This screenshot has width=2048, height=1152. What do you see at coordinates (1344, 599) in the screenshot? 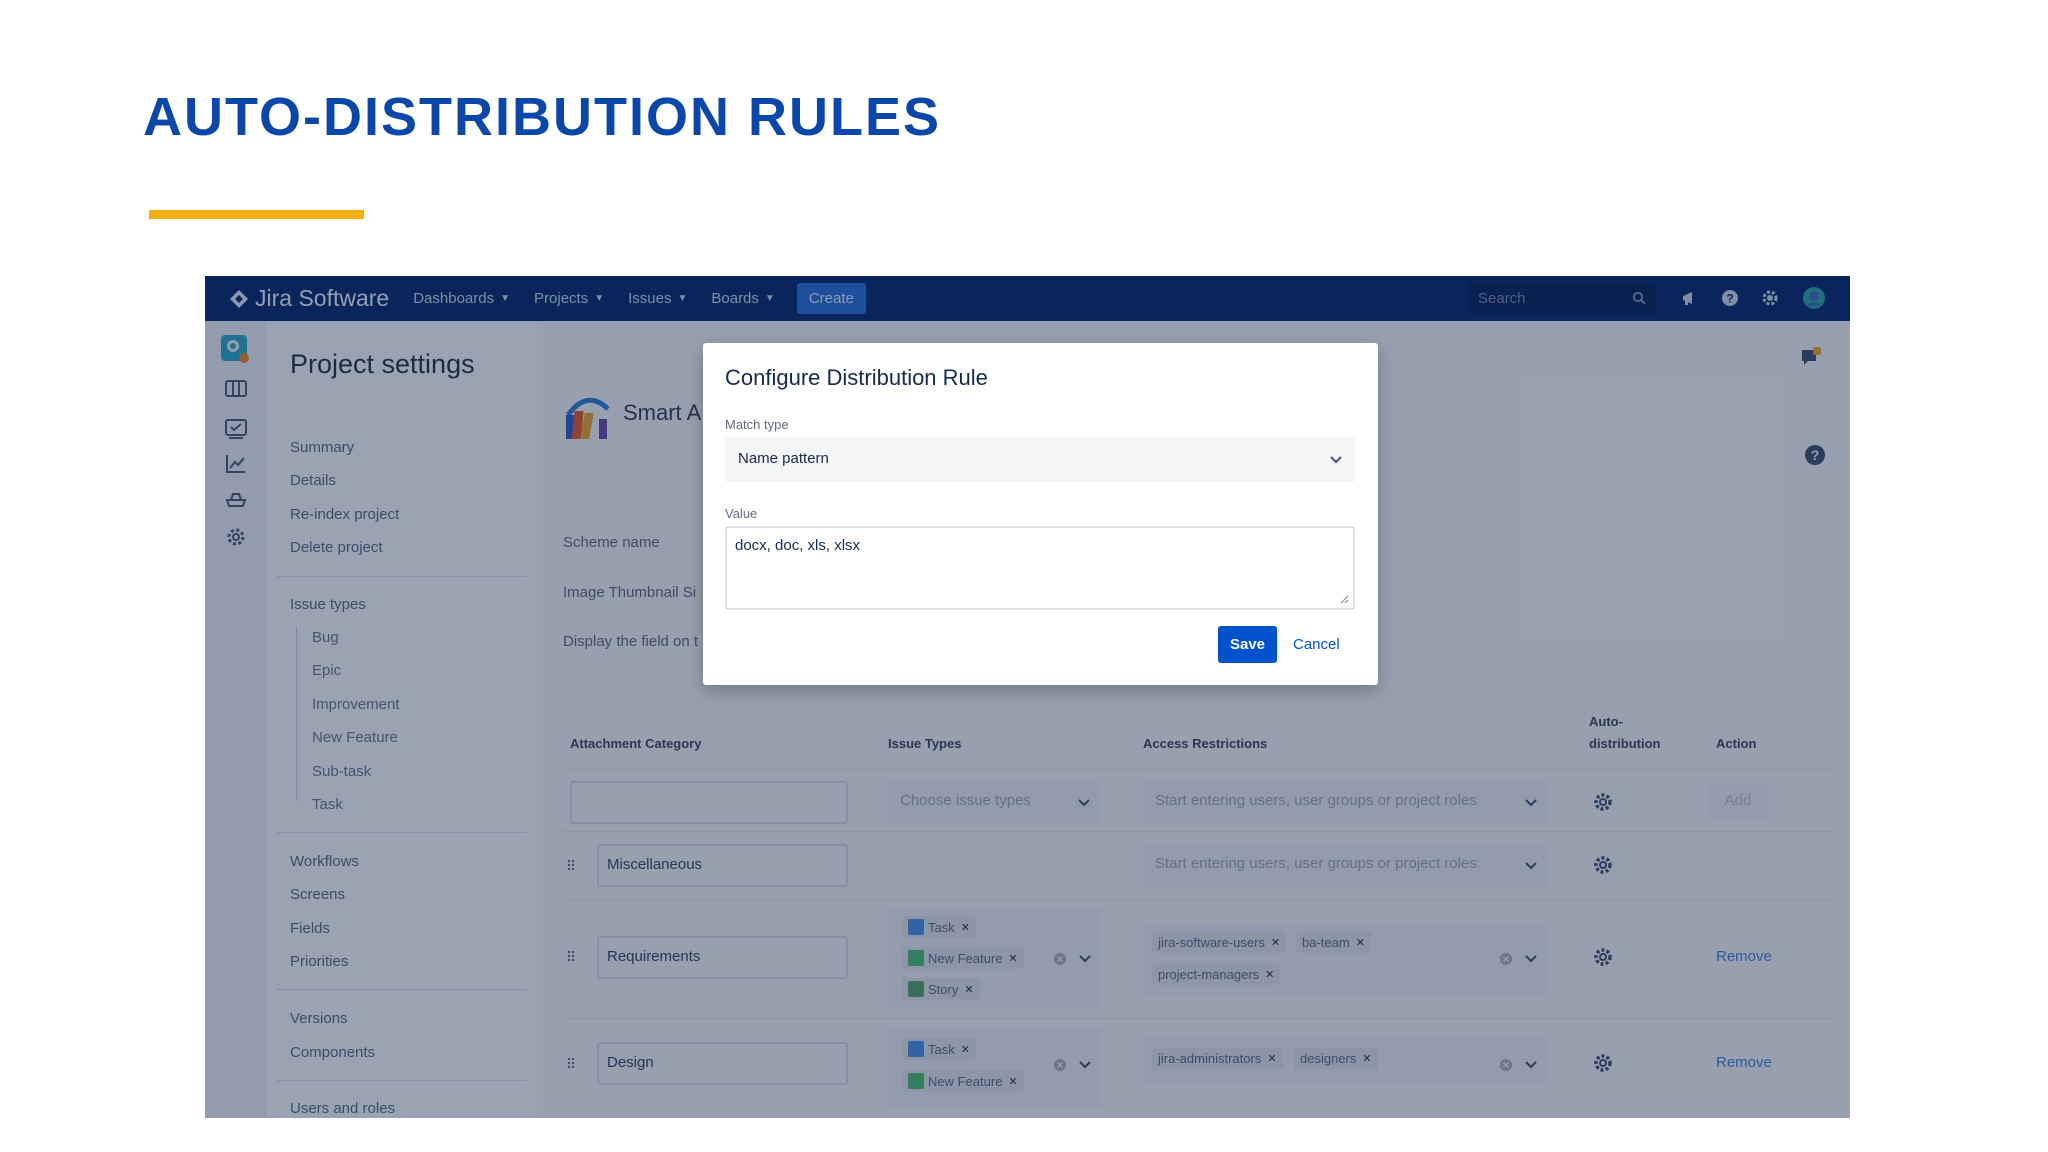
I see `resize-grip-icon` at bounding box center [1344, 599].